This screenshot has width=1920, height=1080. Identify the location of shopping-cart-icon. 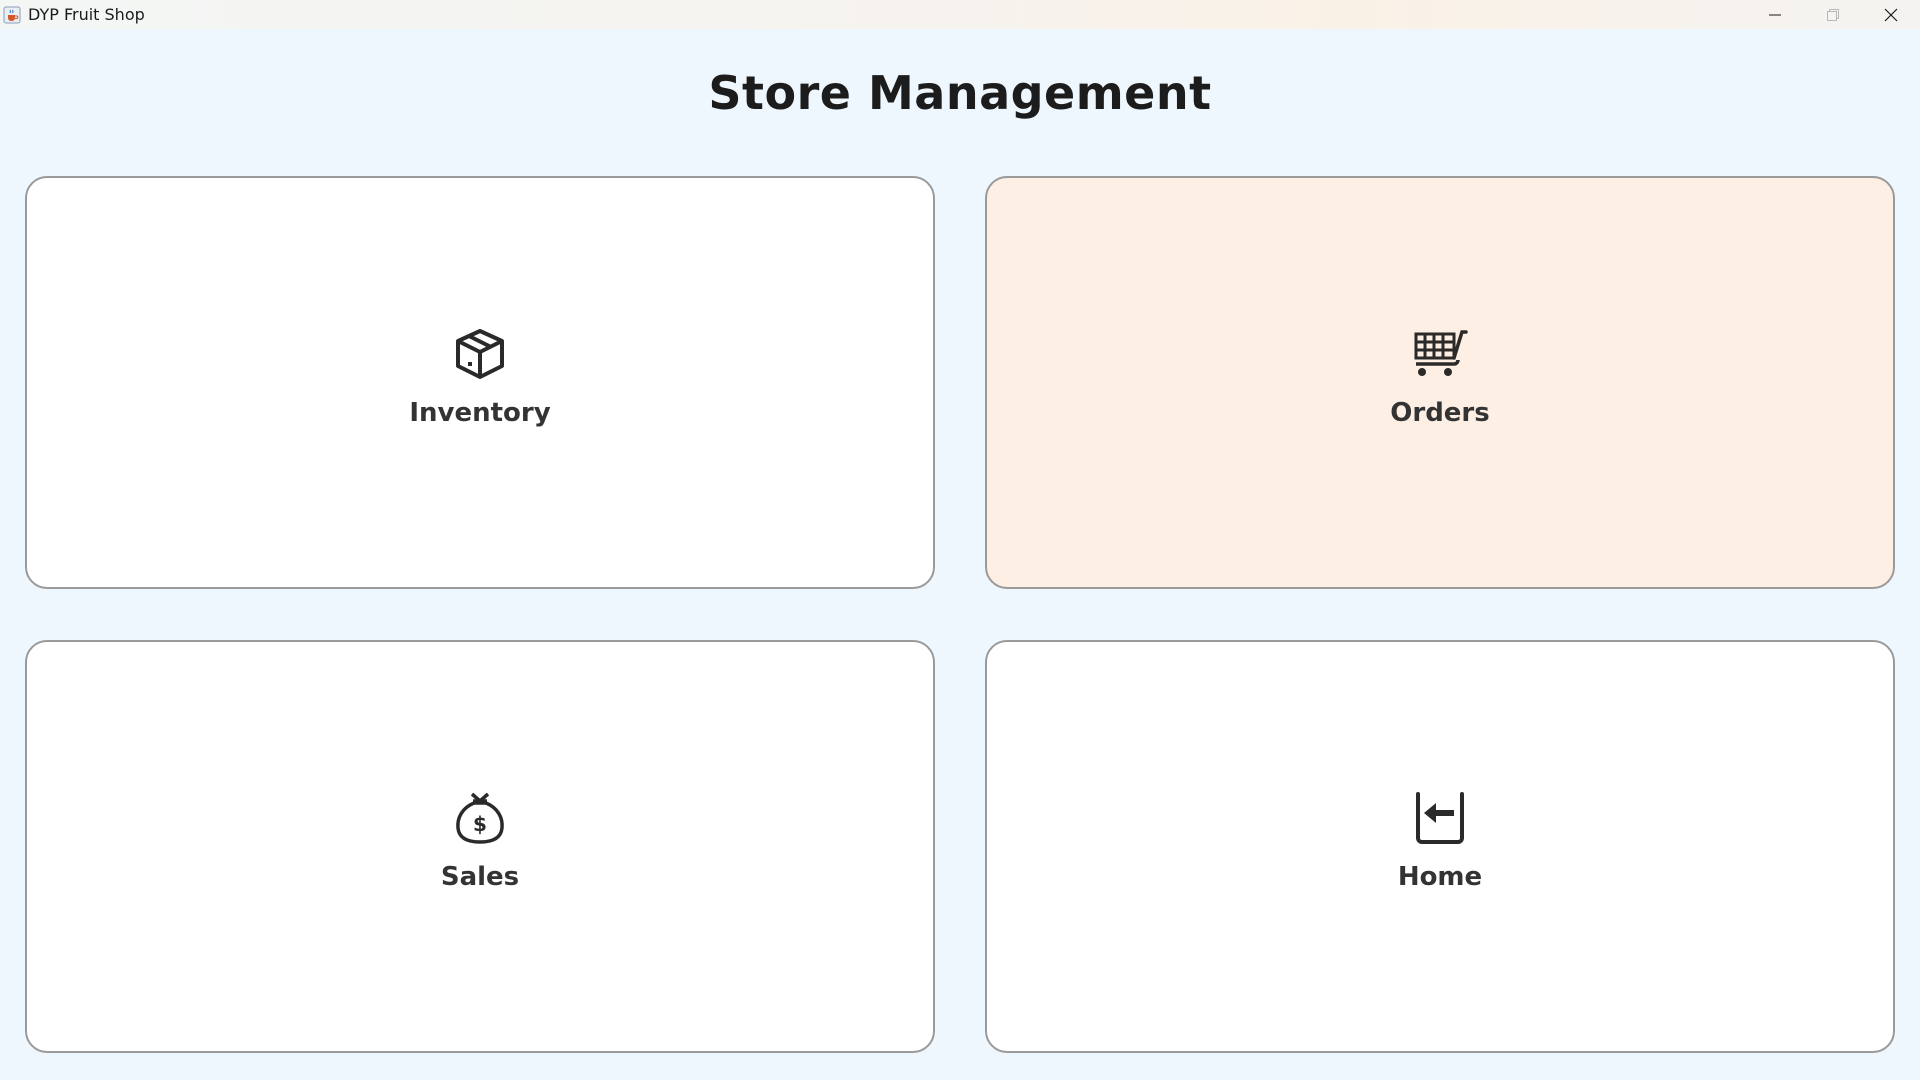
(1440, 354).